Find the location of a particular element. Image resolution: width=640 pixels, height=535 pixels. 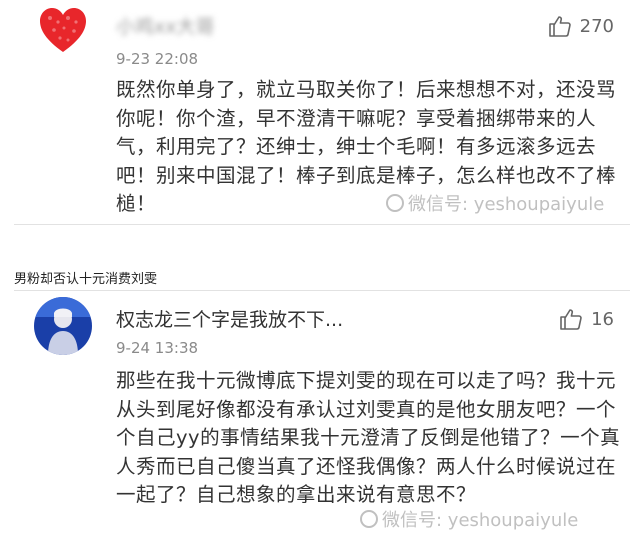

blue-portrait-avatar-icon is located at coordinates (63, 326).